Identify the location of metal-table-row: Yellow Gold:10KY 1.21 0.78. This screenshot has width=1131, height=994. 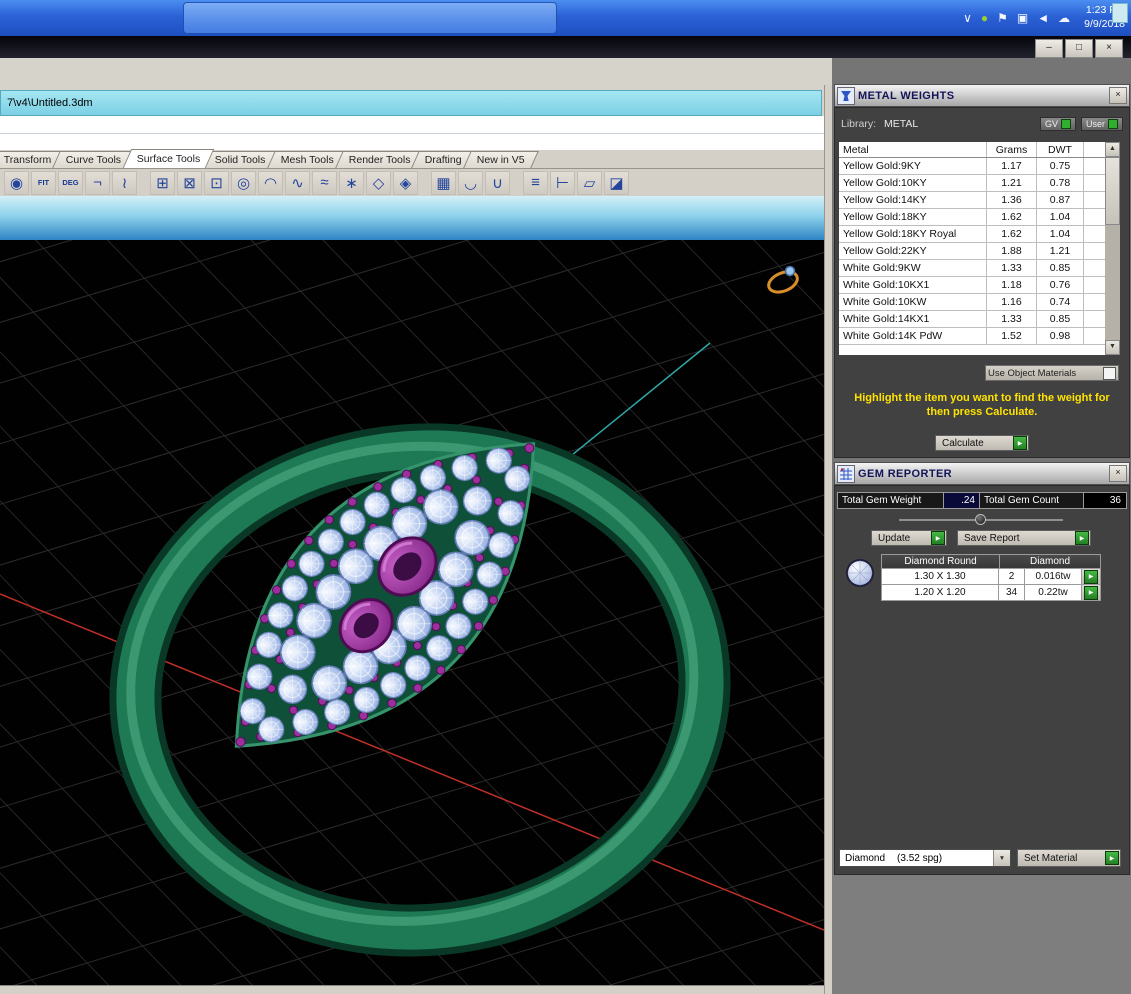
(972, 183).